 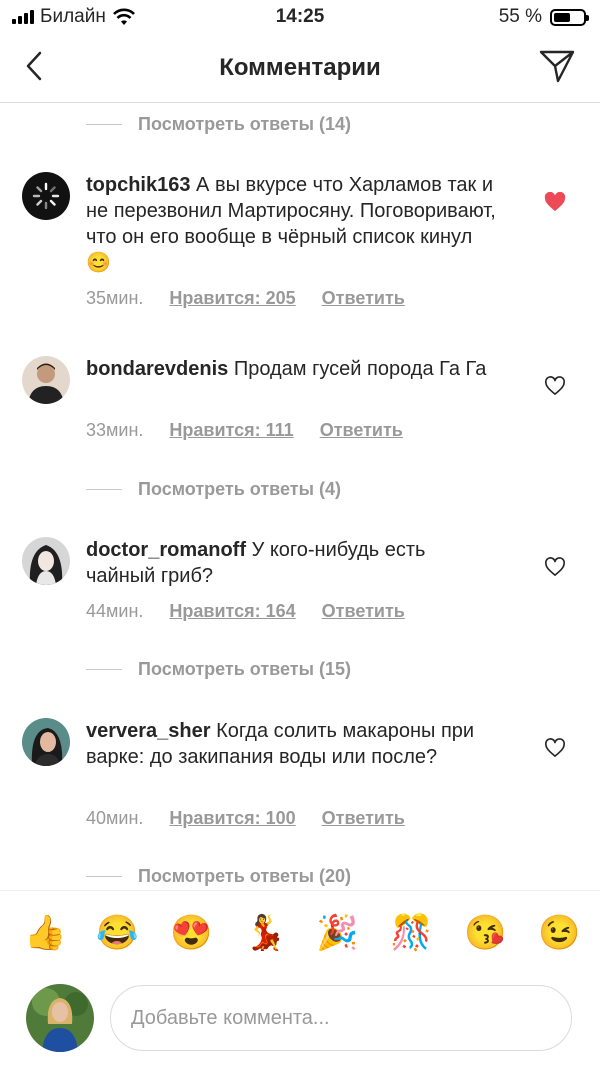 I want to click on heart-filled-icon, so click(x=555, y=202).